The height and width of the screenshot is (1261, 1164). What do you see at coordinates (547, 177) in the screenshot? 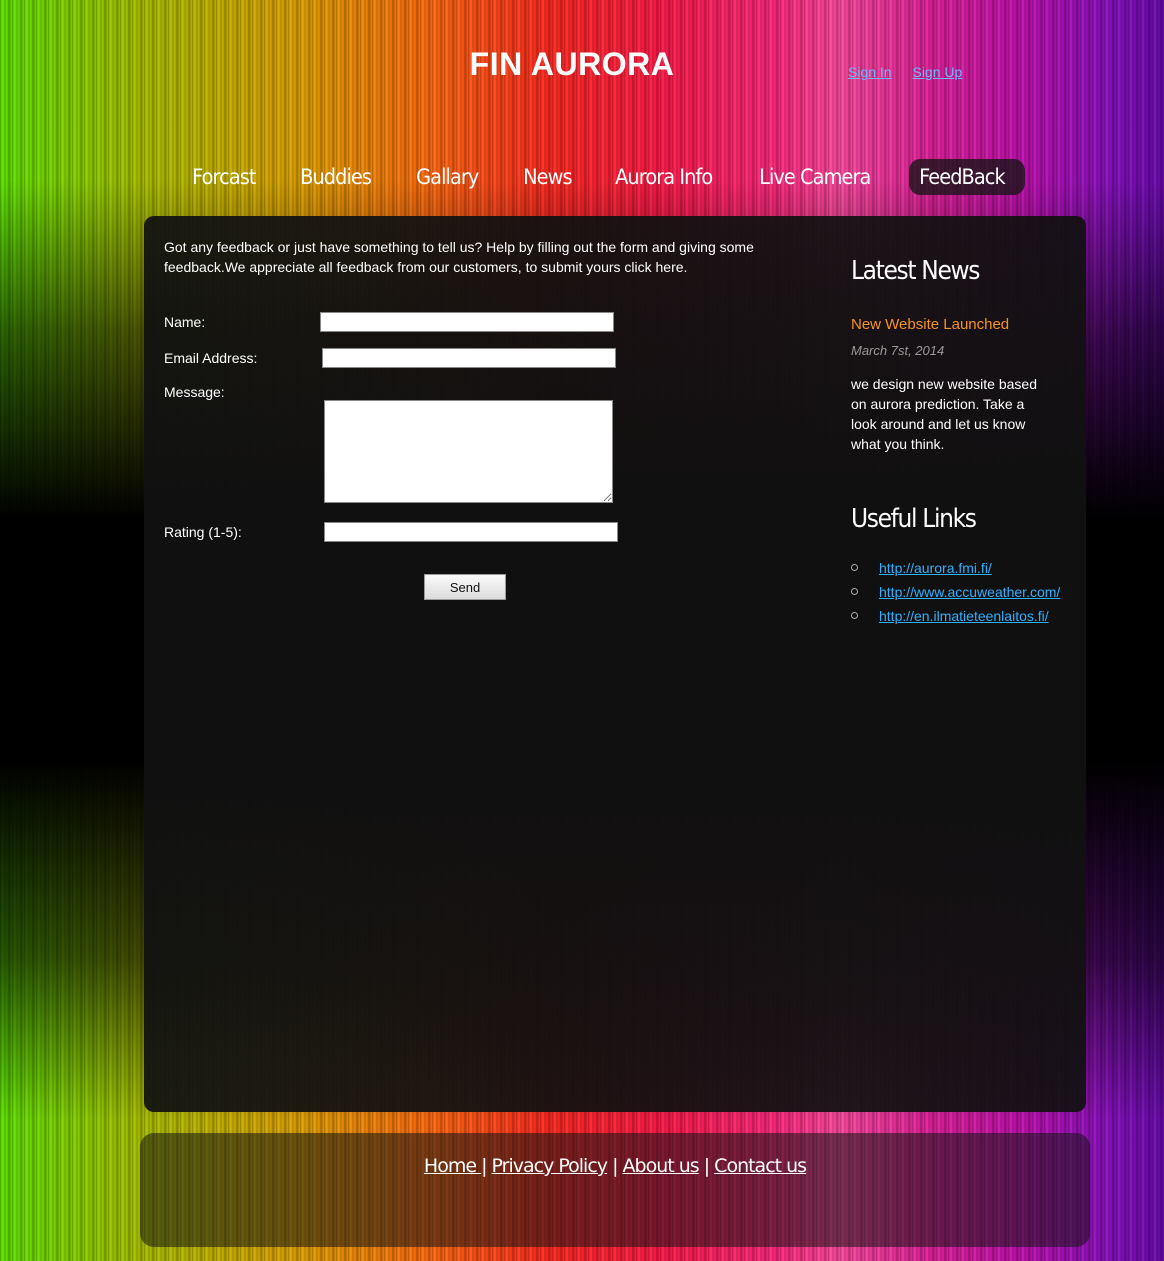
I see `nav-item-news: News` at bounding box center [547, 177].